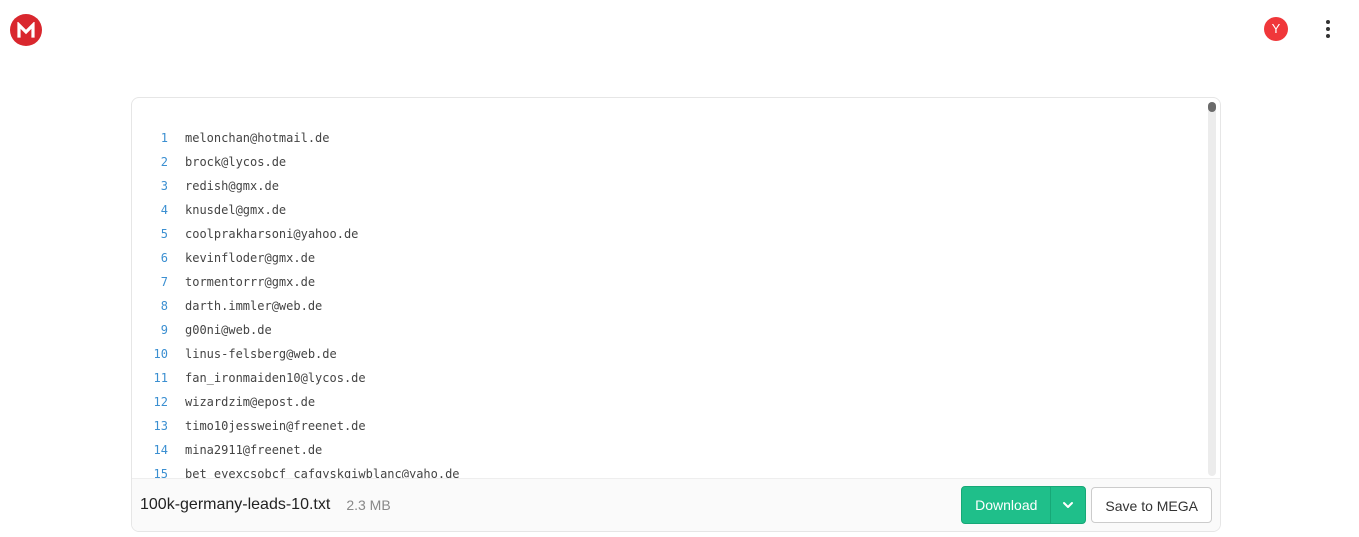  What do you see at coordinates (254, 306) in the screenshot?
I see `line-text: darth.immler@web.de` at bounding box center [254, 306].